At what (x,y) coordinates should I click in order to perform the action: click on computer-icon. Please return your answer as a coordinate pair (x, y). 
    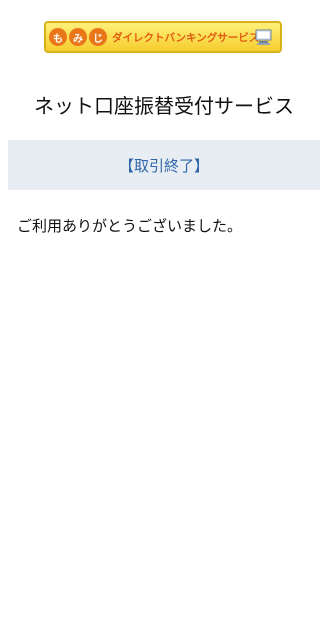
    Looking at the image, I should click on (263, 37).